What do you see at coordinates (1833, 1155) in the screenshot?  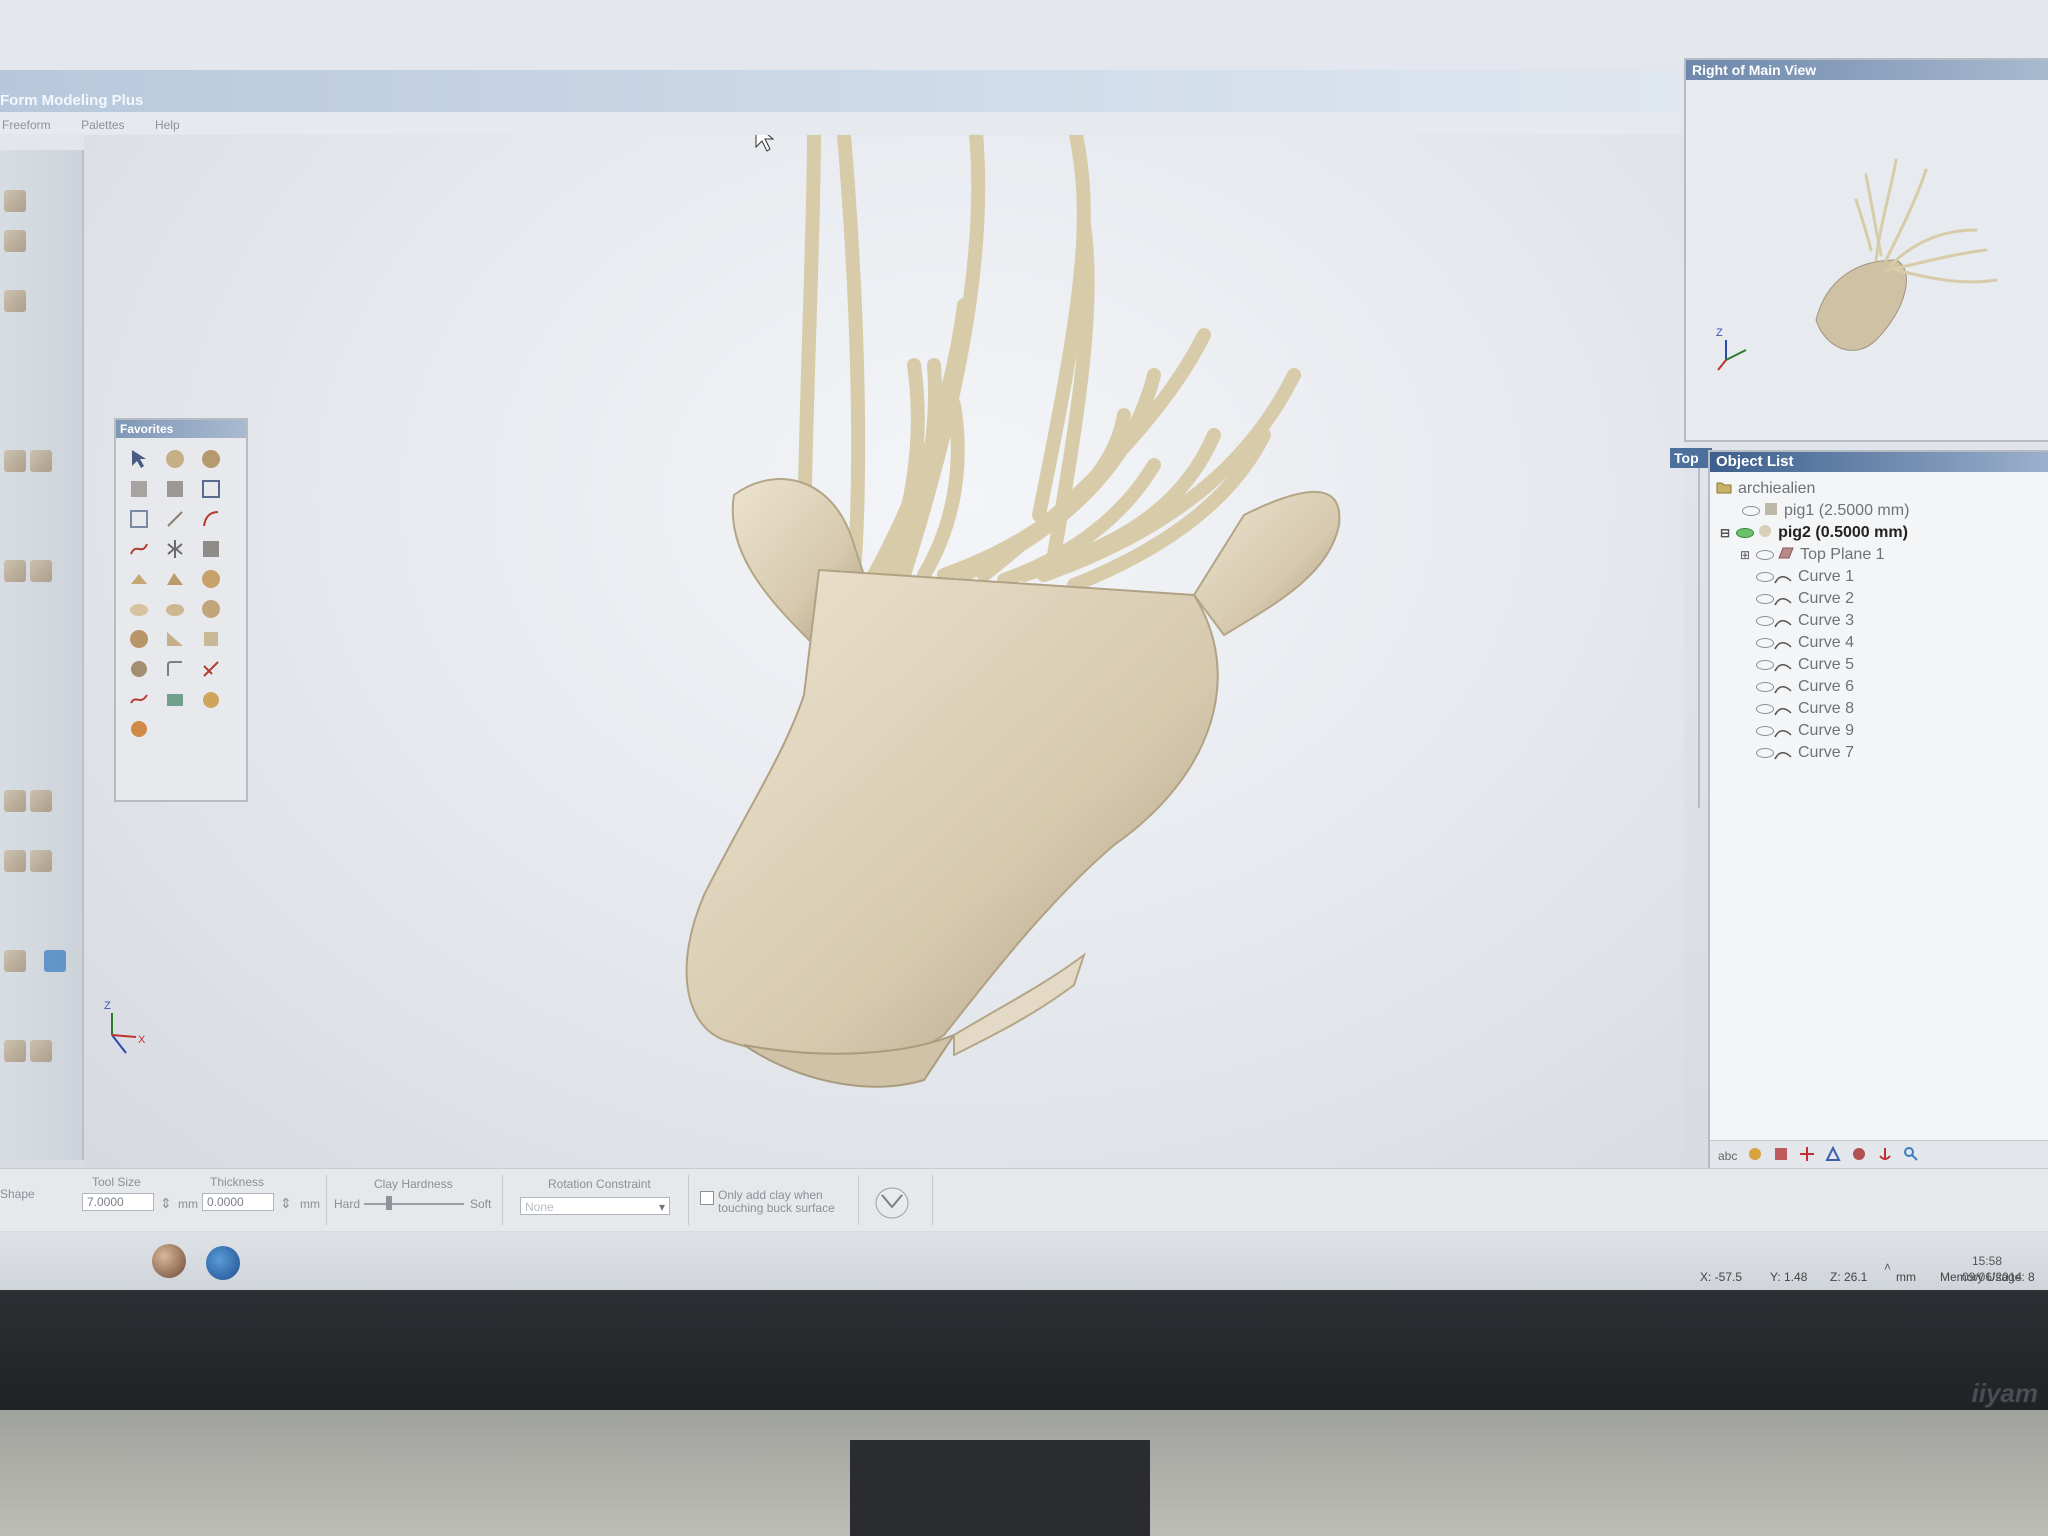 I see `curve-filter-icon` at bounding box center [1833, 1155].